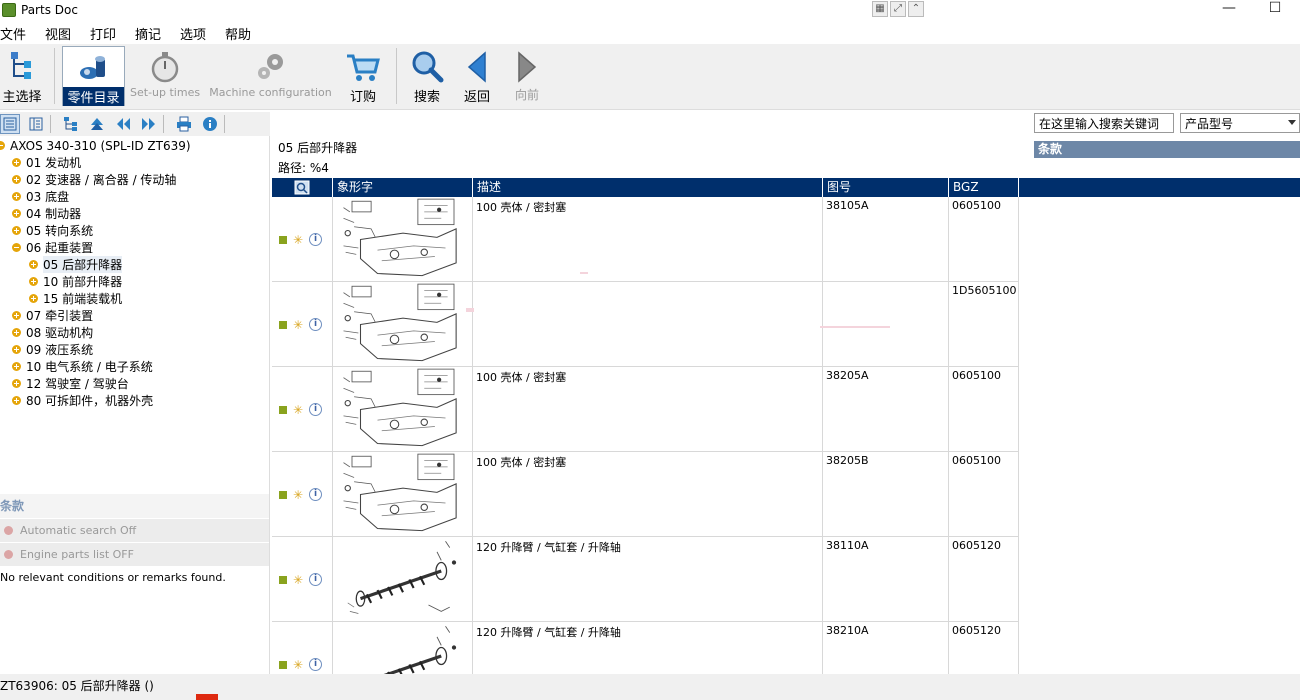  I want to click on tree-item: 02 变速器 / 离合器 / 传动轴, so click(94, 179).